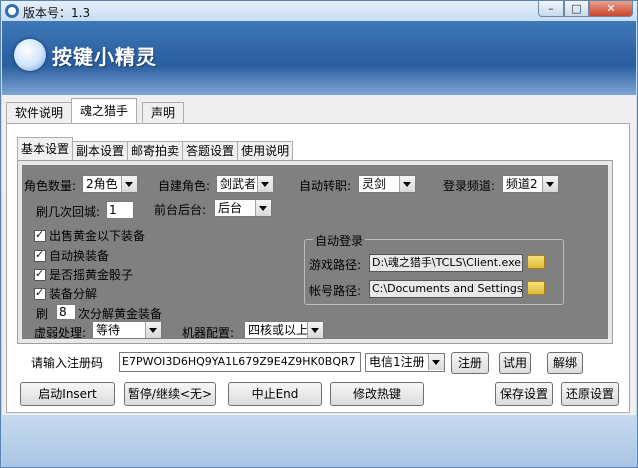 The width and height of the screenshot is (638, 468). What do you see at coordinates (180, 210) in the screenshot?
I see `front-back-label: 前台后台:` at bounding box center [180, 210].